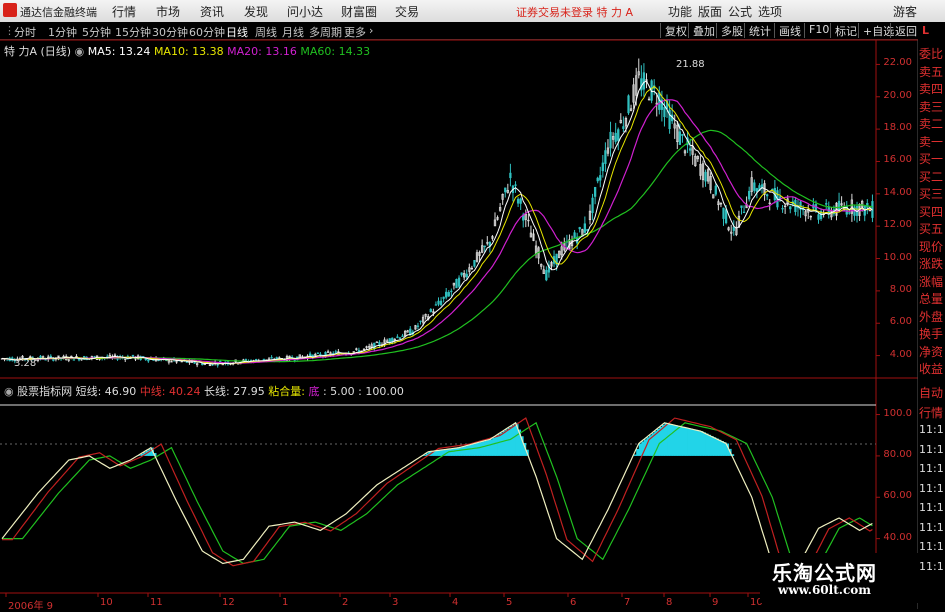 The image size is (945, 612). Describe the element at coordinates (673, 30) in the screenshot. I see `tool-fq: 复权` at that location.